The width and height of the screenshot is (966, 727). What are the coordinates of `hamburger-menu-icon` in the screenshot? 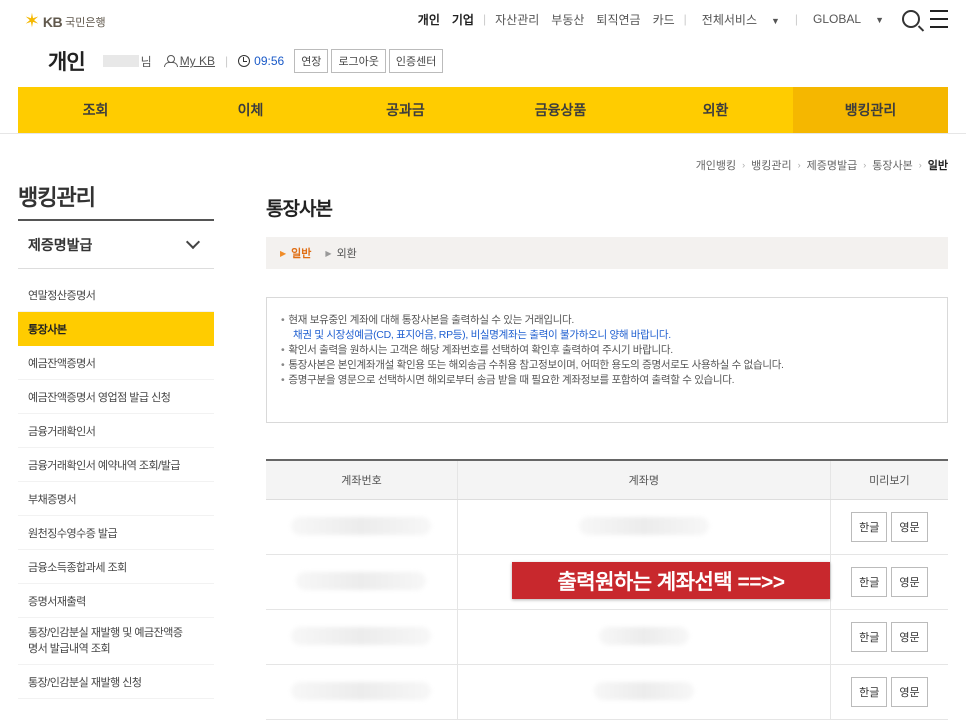 It's located at (939, 19).